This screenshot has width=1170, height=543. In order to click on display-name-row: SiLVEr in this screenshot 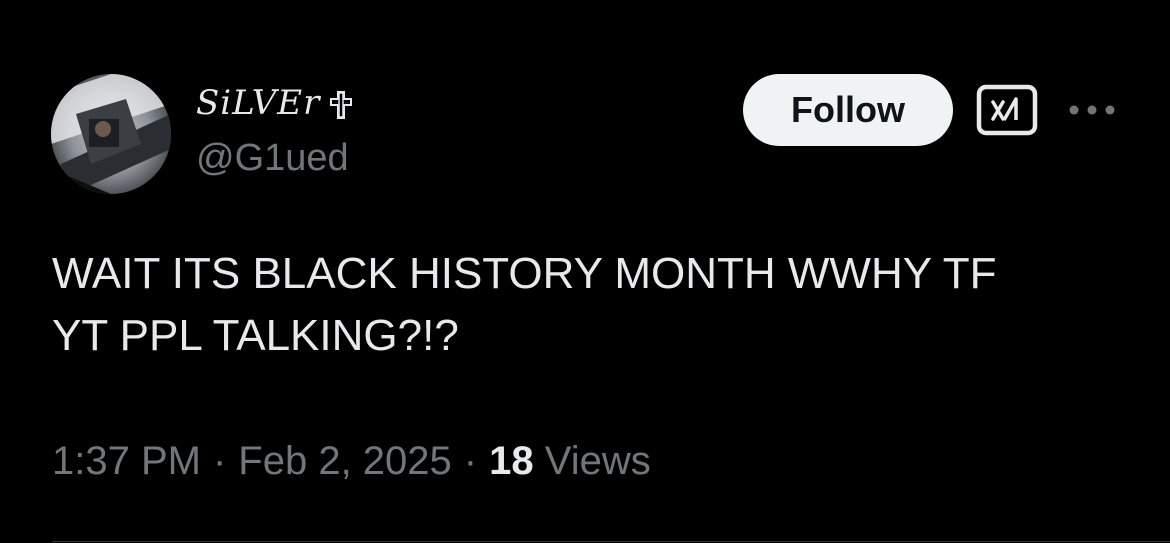, I will do `click(274, 103)`.